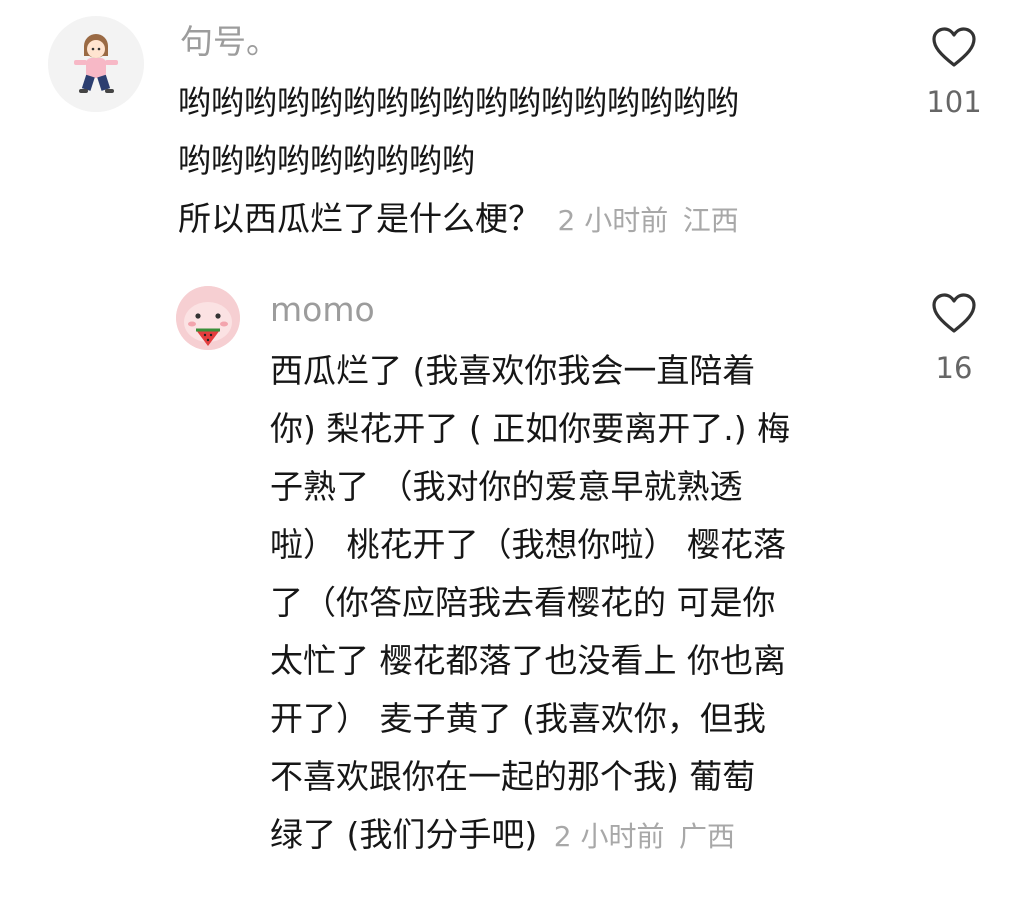  Describe the element at coordinates (528, 544) in the screenshot. I see `comment-line: 啦） 桃花开了（我想你啦） 樱花落` at that location.